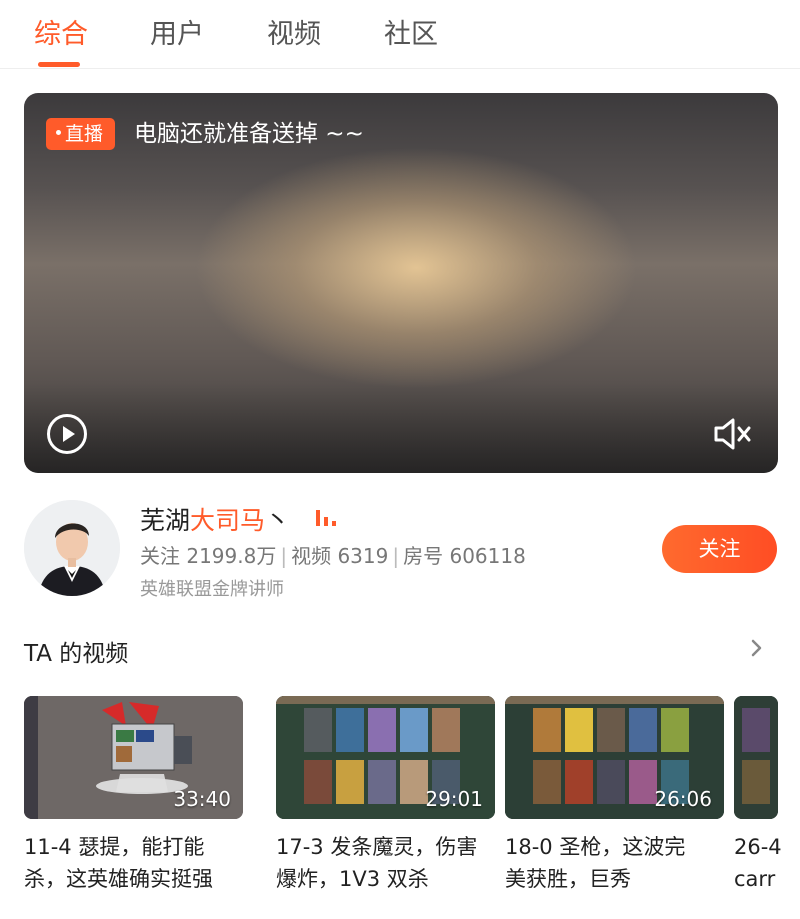  What do you see at coordinates (59, 64) in the screenshot?
I see `active-tab-indicator` at bounding box center [59, 64].